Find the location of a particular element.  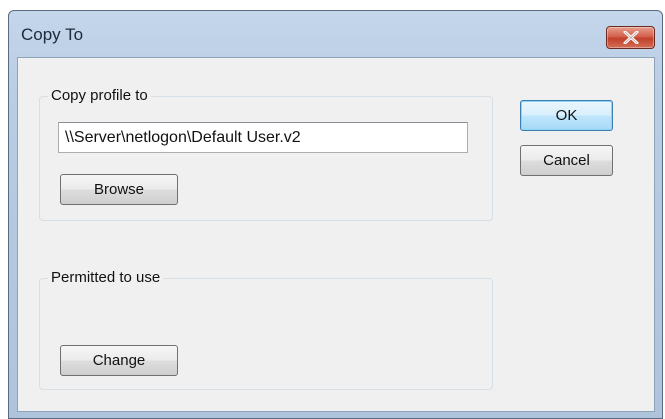

title-bar: Copy To is located at coordinates (335, 34).